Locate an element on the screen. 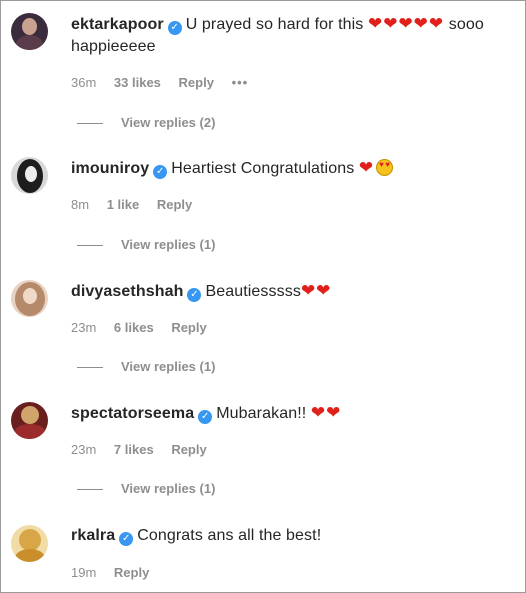 The image size is (526, 593). likes-count: 7 likes is located at coordinates (134, 449).